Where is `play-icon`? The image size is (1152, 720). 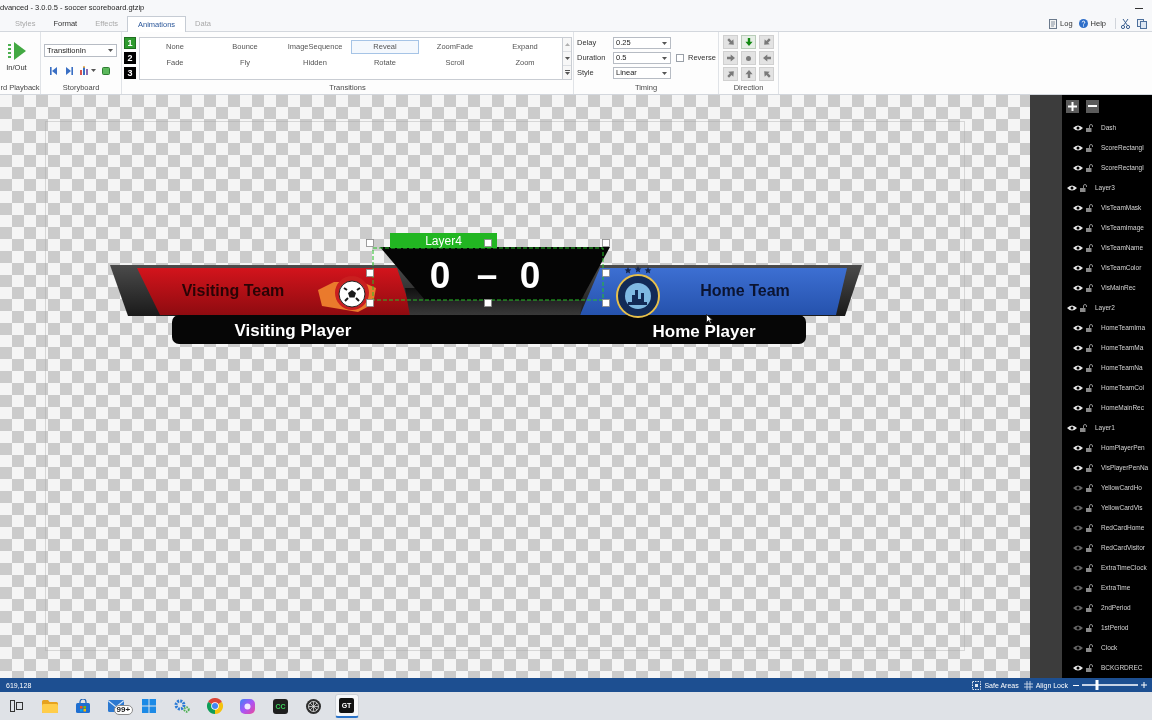 play-icon is located at coordinates (16, 51).